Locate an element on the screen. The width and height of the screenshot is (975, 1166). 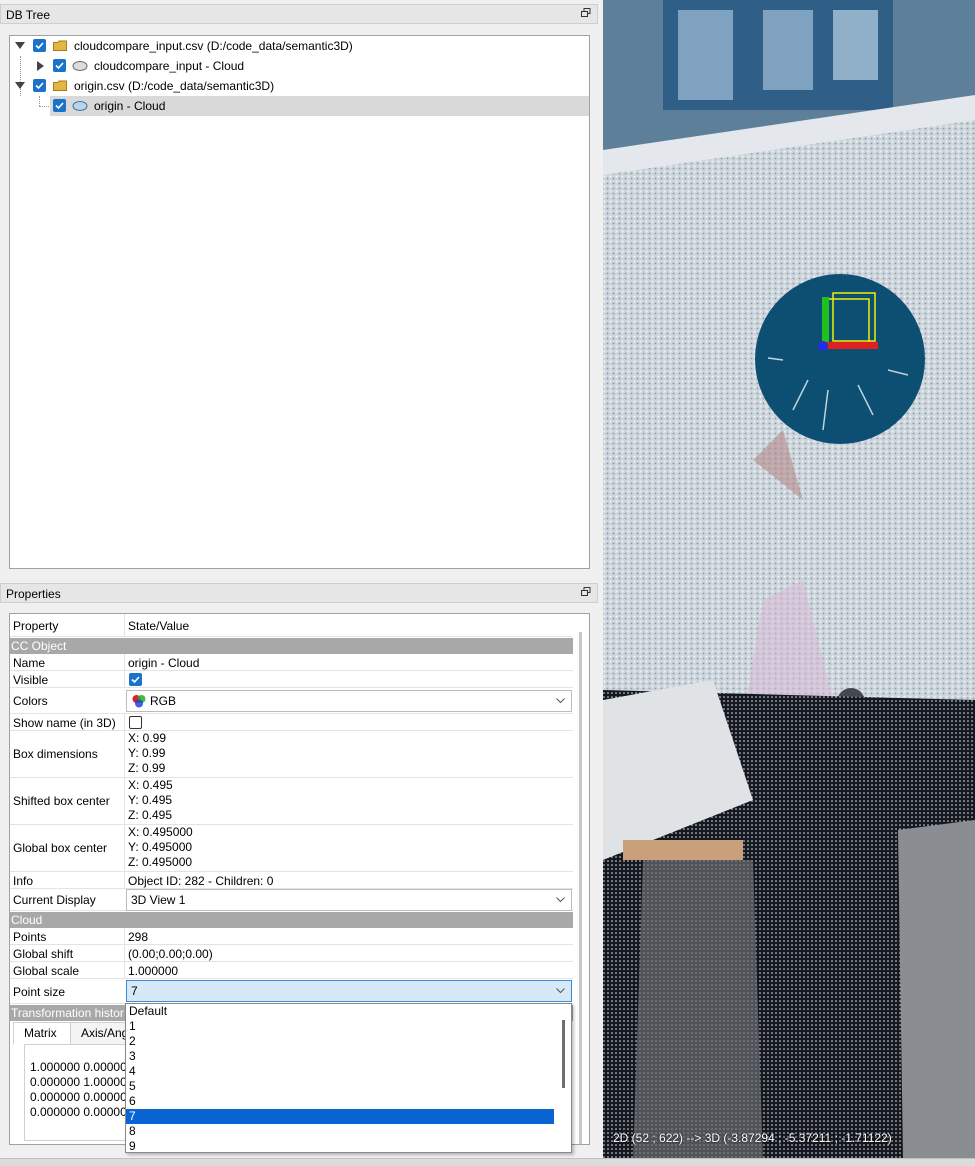
global-scale-value: 1.000000 is located at coordinates (153, 971).